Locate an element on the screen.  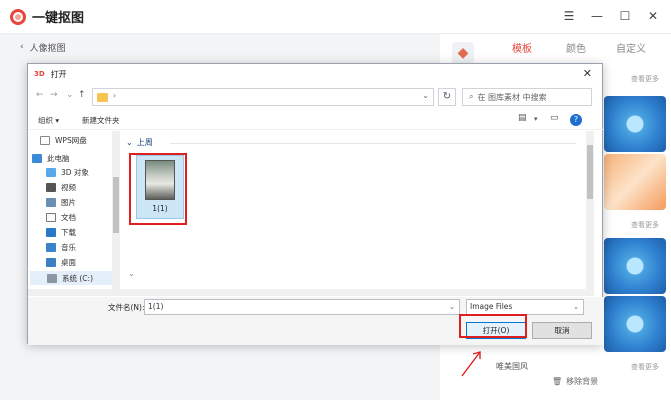
back-button: ‹ 人像抠图 is located at coordinates (43, 47).